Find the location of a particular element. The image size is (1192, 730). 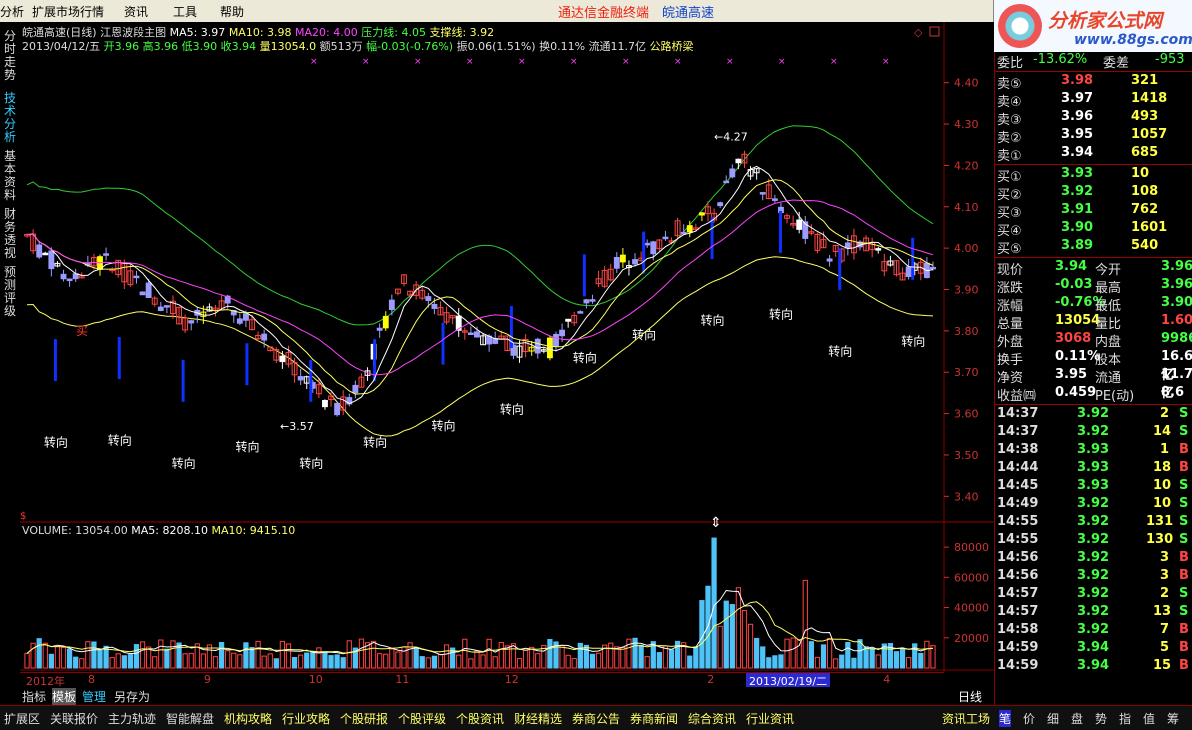

period-label: 日线 is located at coordinates (970, 696).